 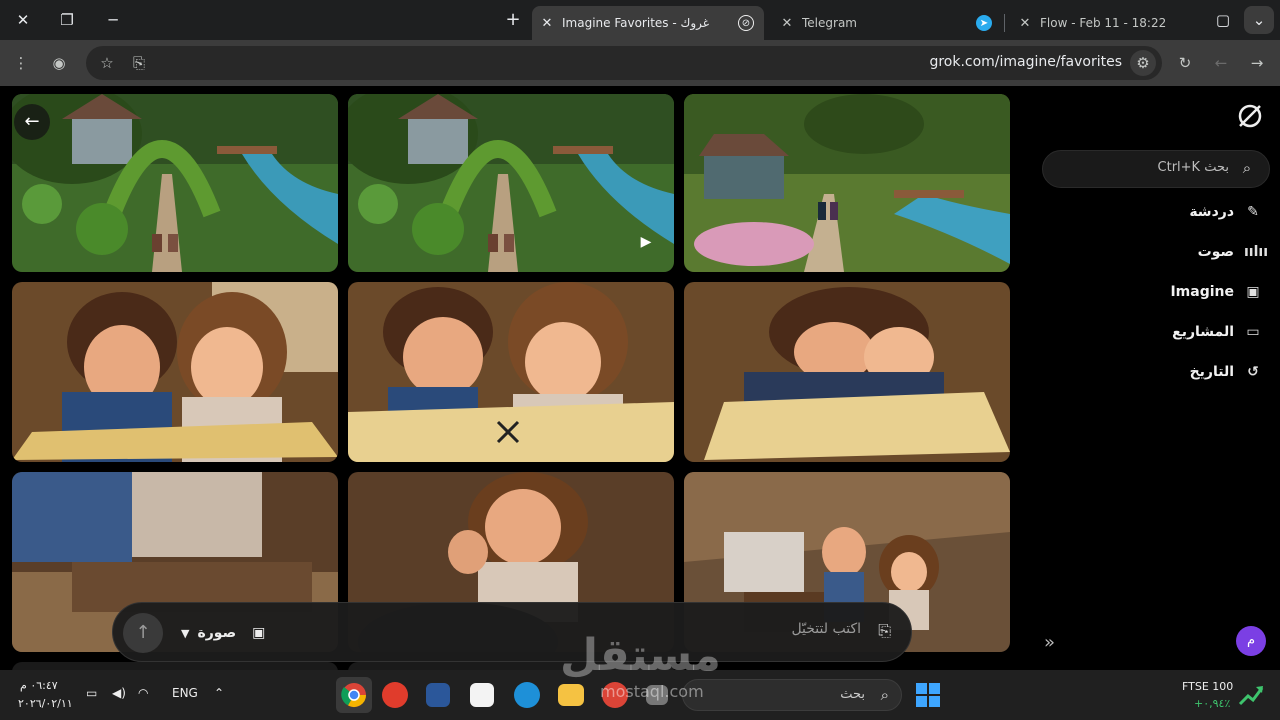 What do you see at coordinates (1250, 116) in the screenshot?
I see `grok-logo-icon` at bounding box center [1250, 116].